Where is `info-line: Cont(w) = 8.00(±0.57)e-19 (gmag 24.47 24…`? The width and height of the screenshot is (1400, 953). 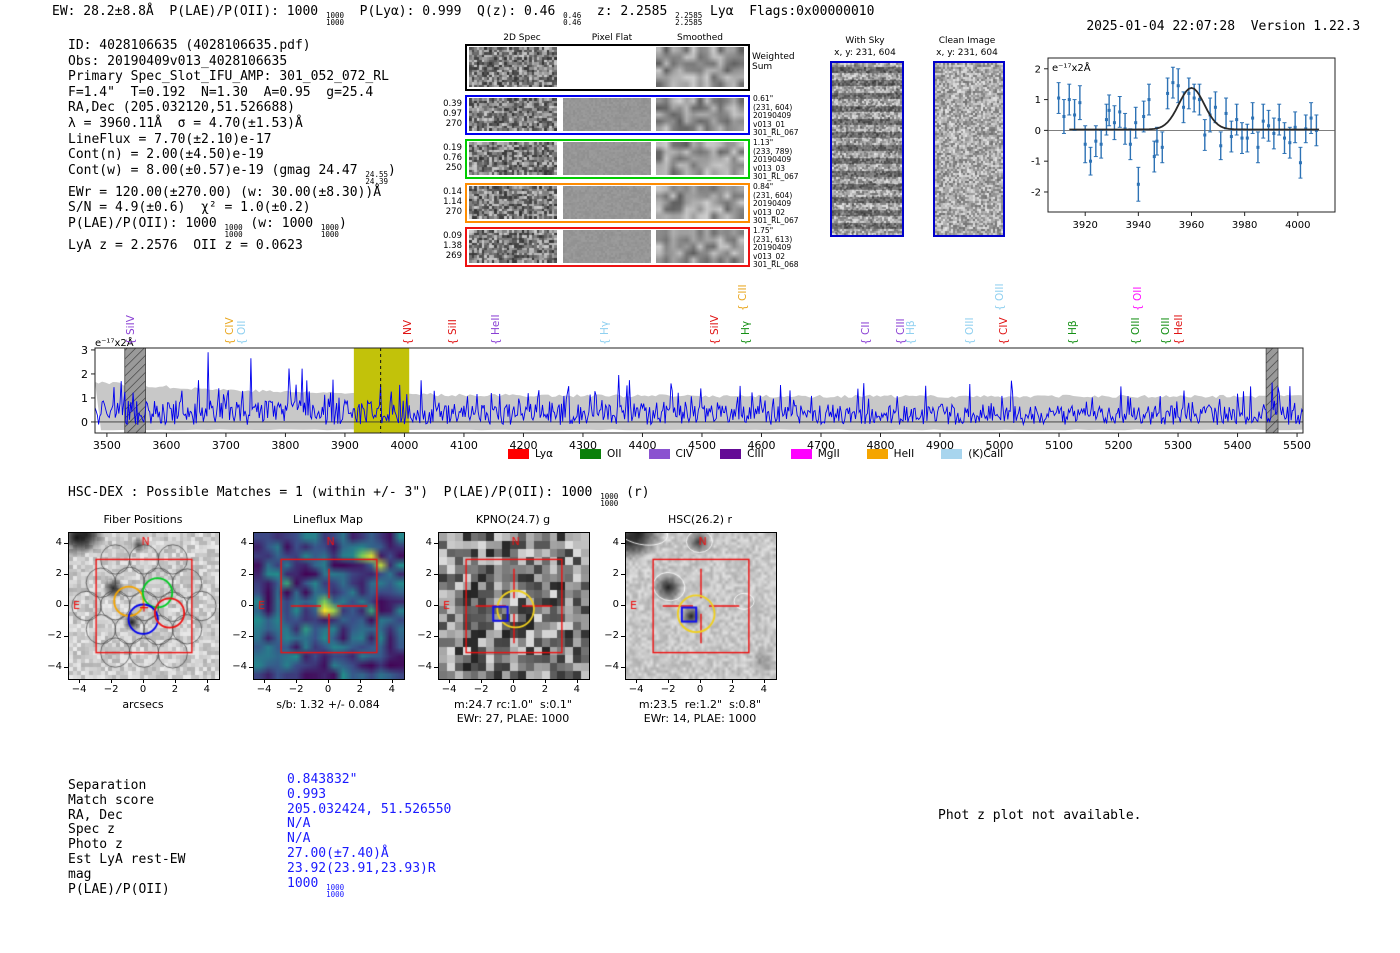
info-line: Cont(w) = 8.00(±0.57)e-19 (gmag 24.47 24… is located at coordinates (232, 174).